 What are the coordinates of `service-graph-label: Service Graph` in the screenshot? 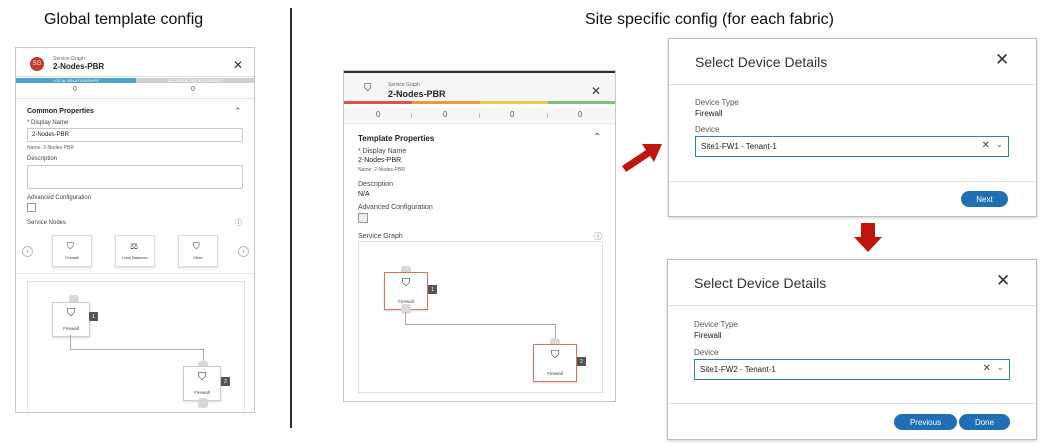 It's located at (380, 236).